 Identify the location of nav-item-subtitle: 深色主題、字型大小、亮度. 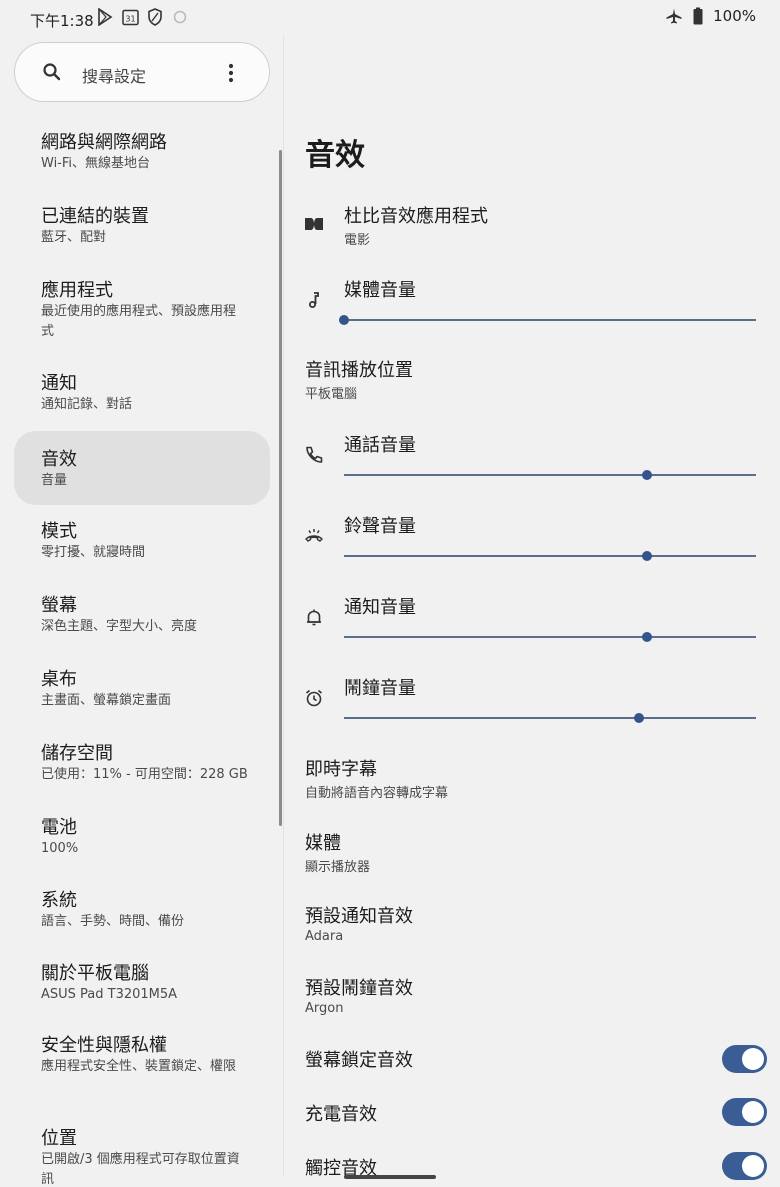
(119, 626).